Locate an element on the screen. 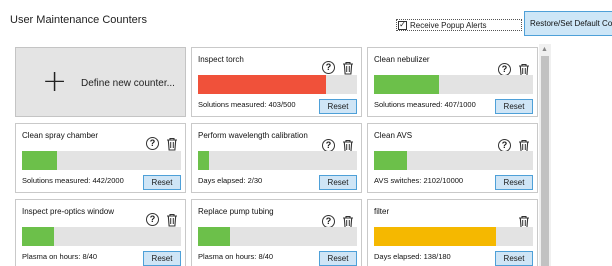  counter-title: Perform wavelength calibration is located at coordinates (253, 135).